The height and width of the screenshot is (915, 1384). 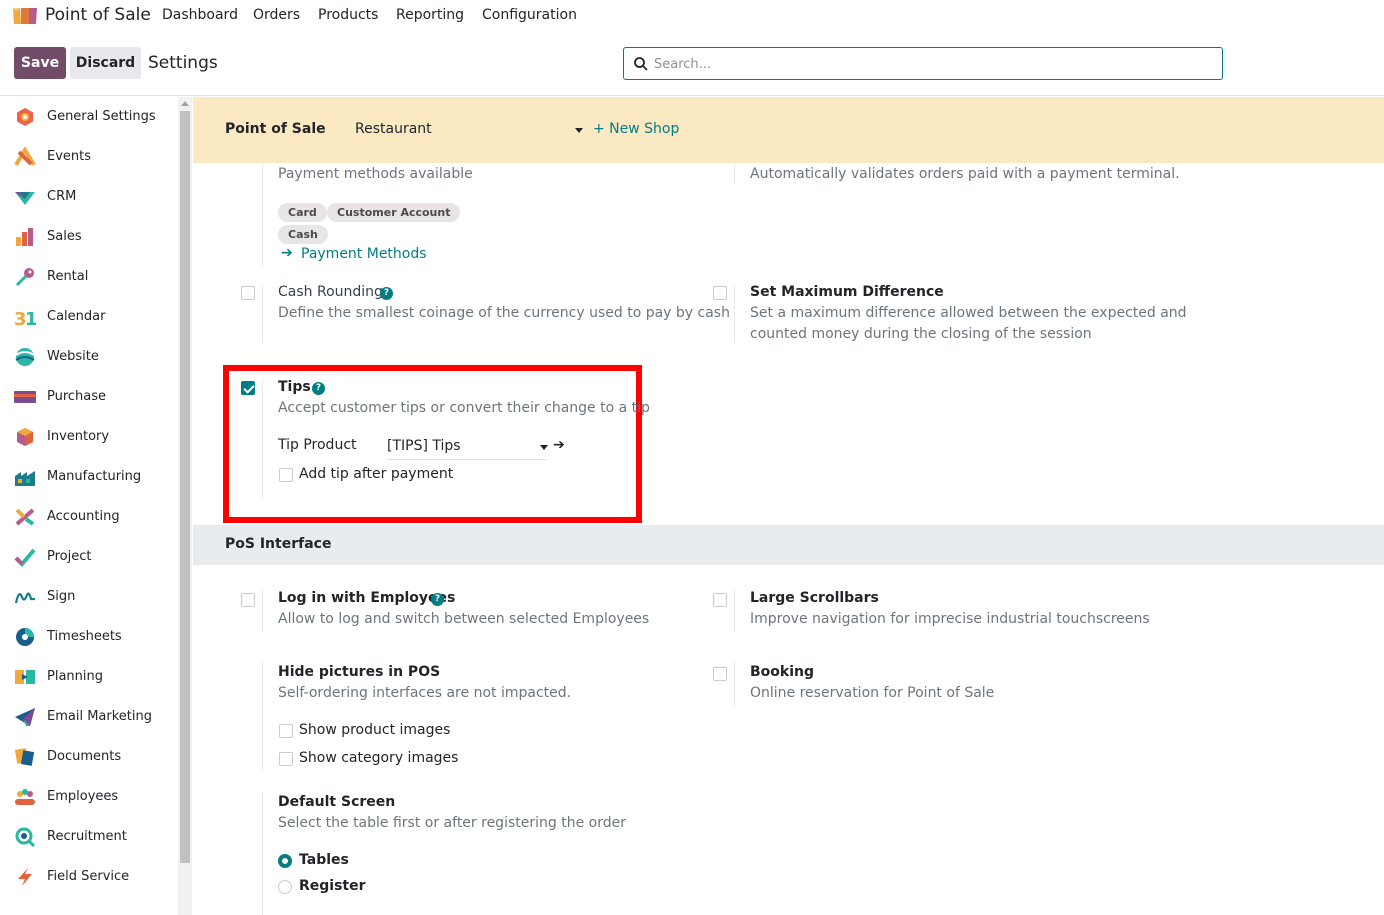 I want to click on events-icon, so click(x=25, y=157).